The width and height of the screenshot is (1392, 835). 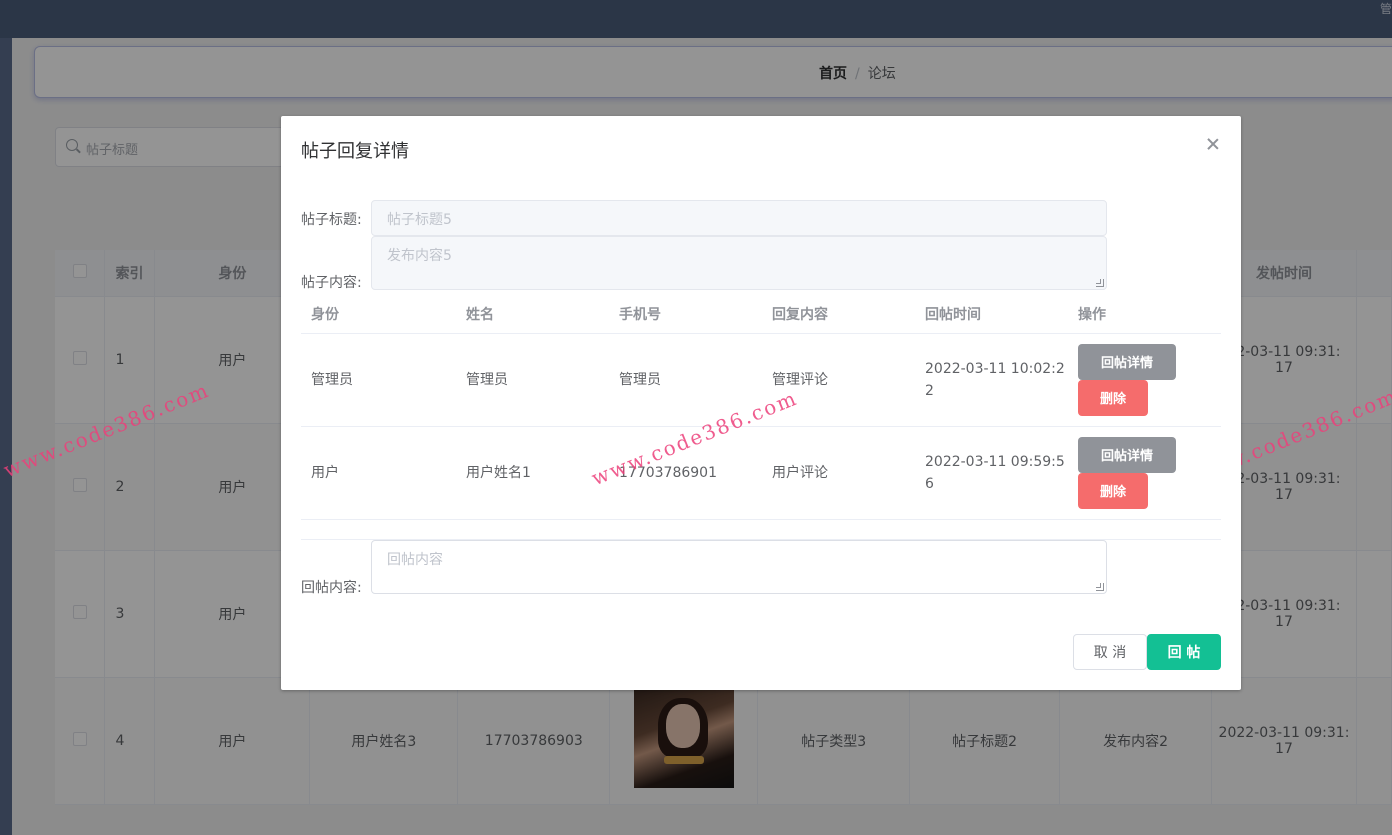 I want to click on reply-time: 2022-03-11 09:59:5 6, so click(x=991, y=473).